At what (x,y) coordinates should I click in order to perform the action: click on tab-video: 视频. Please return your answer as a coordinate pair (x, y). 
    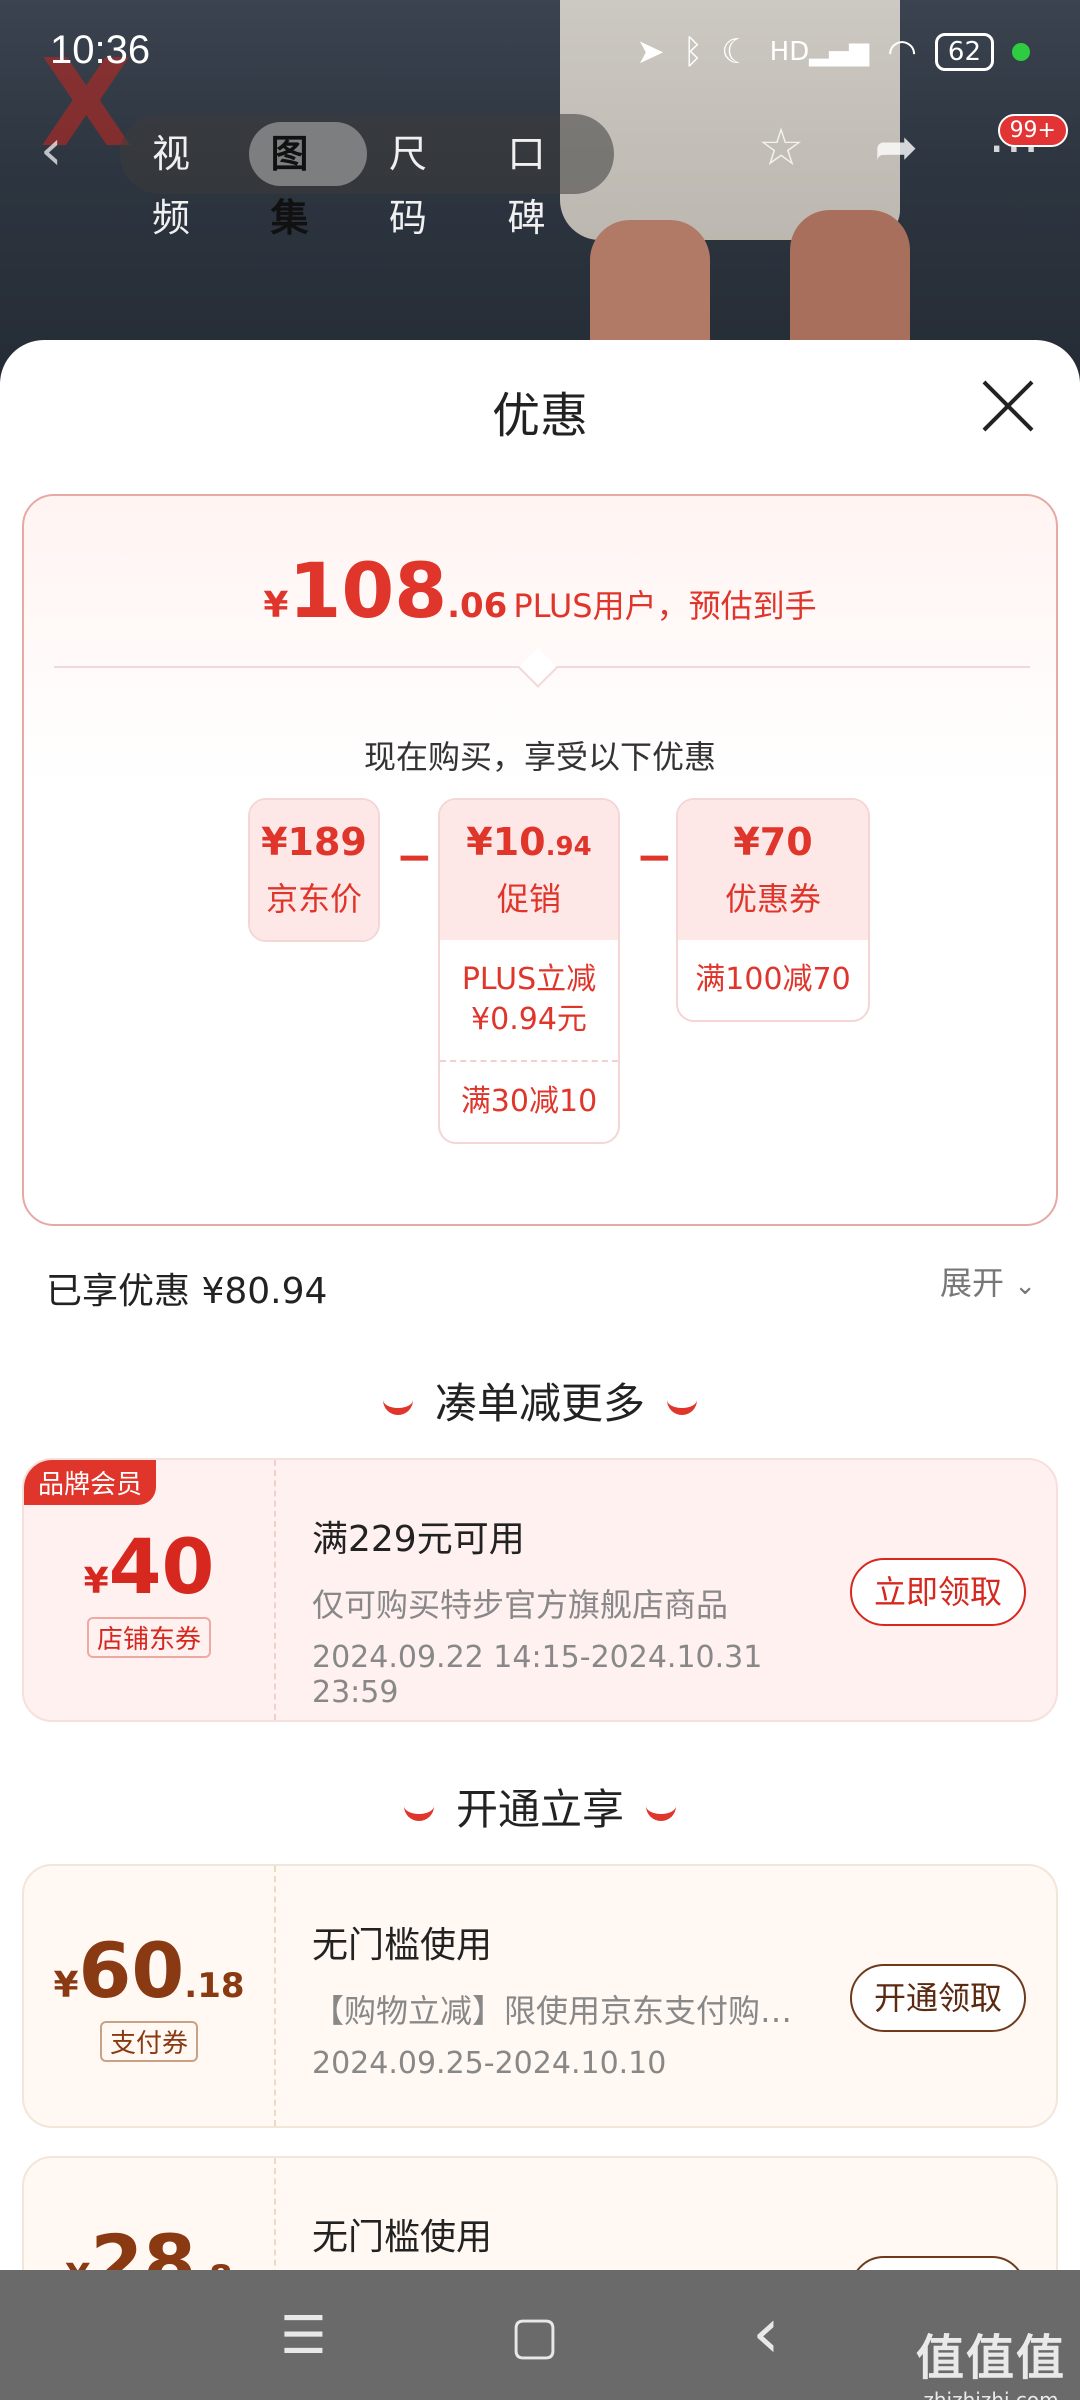
    Looking at the image, I should click on (189, 181).